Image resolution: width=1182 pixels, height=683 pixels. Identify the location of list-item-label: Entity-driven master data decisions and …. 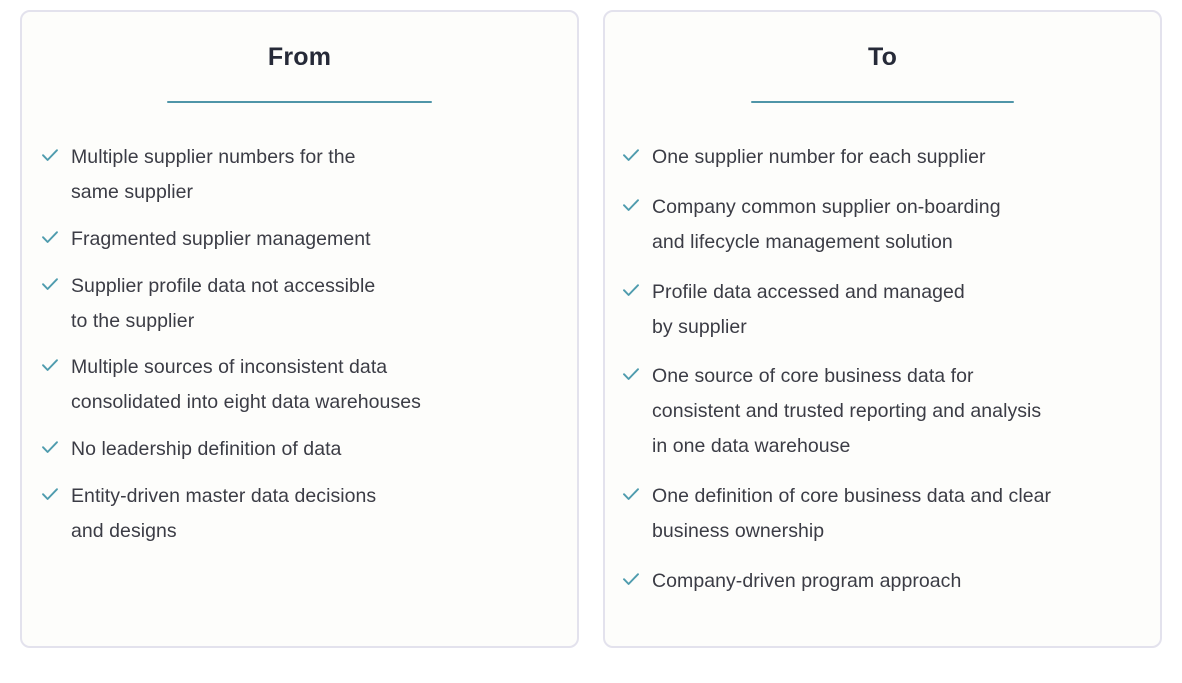
(224, 514).